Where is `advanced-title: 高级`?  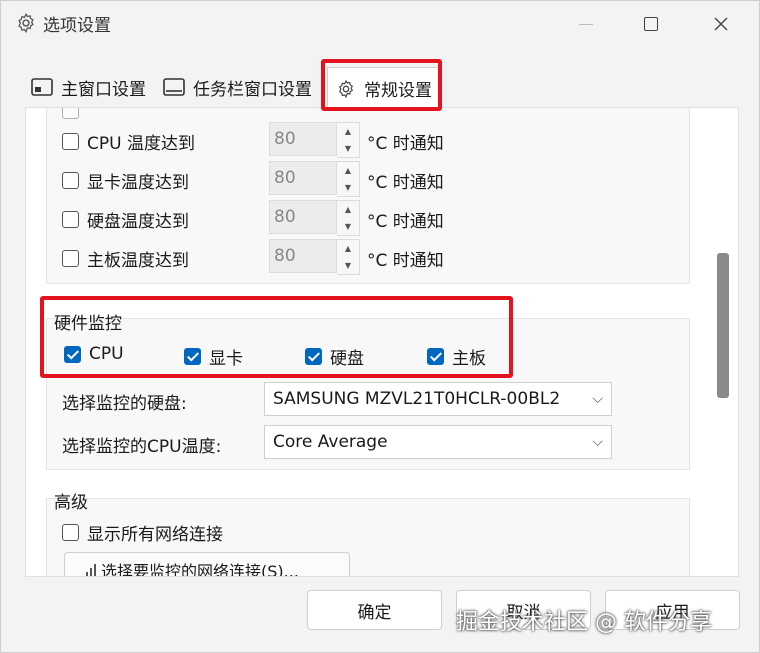
advanced-title: 高级 is located at coordinates (71, 503).